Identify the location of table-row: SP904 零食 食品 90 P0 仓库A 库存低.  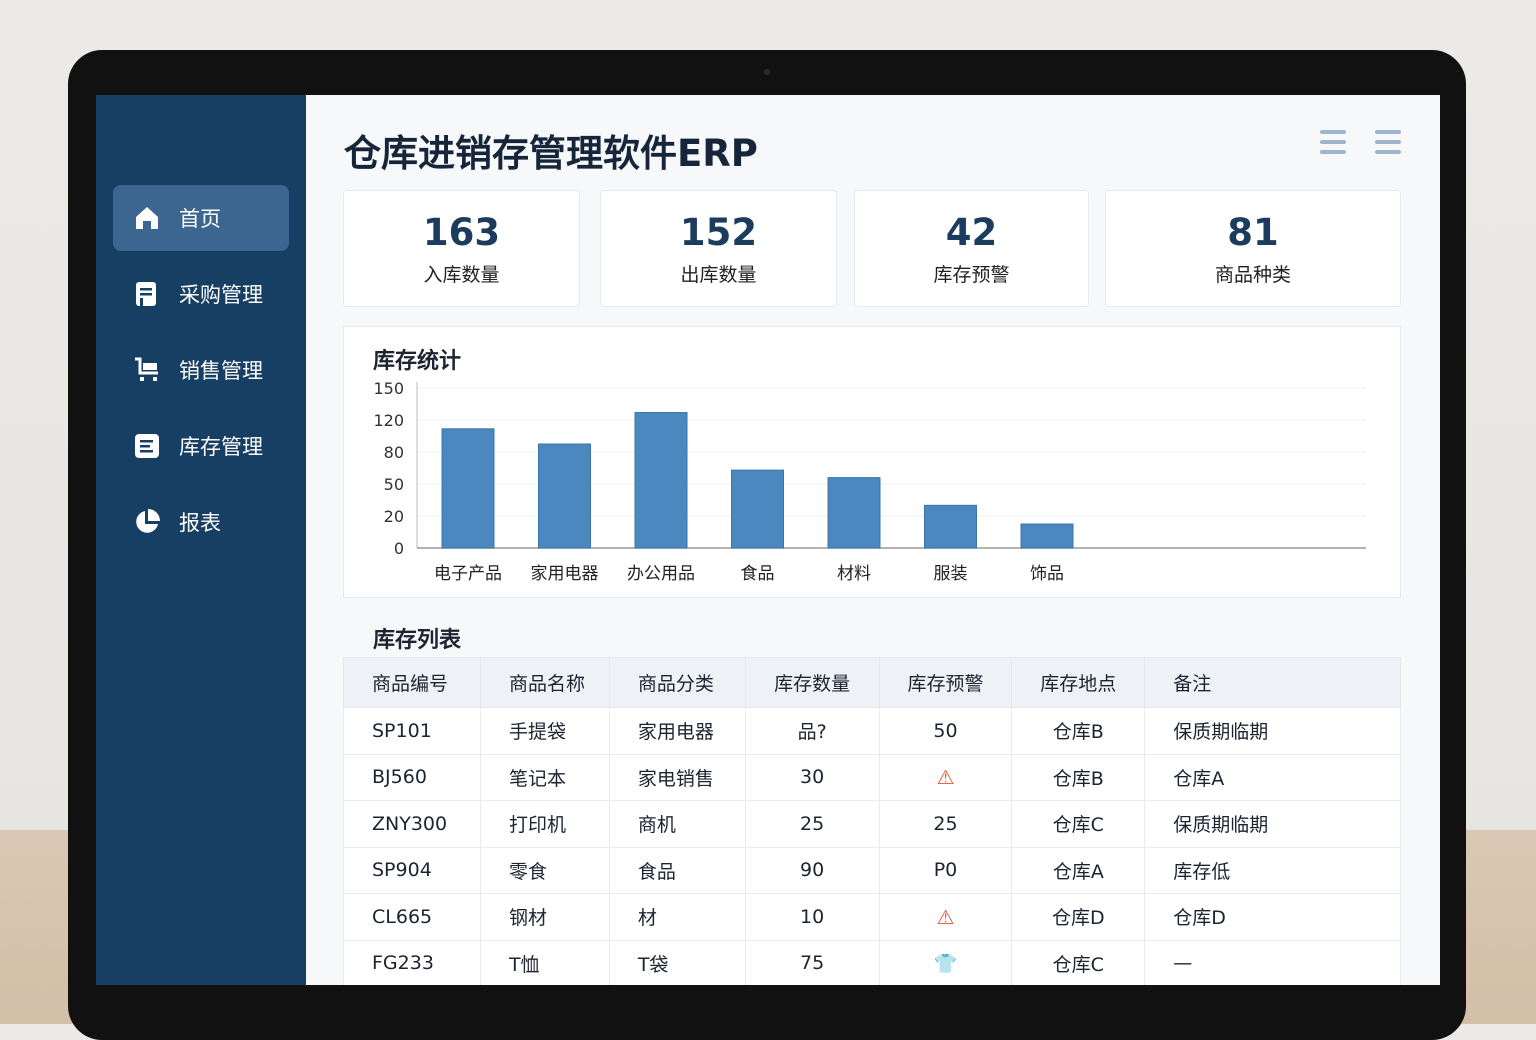
(872, 870).